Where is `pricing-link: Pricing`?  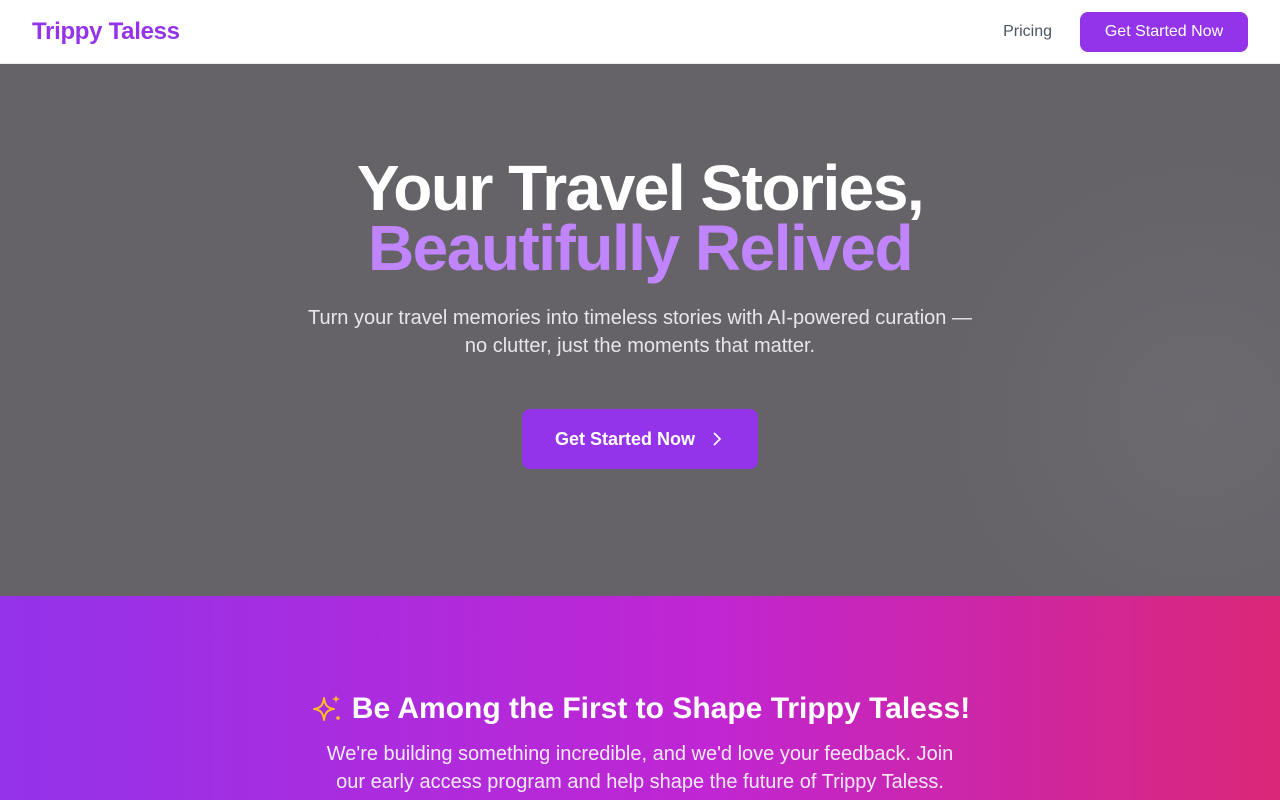
pricing-link: Pricing is located at coordinates (1027, 32).